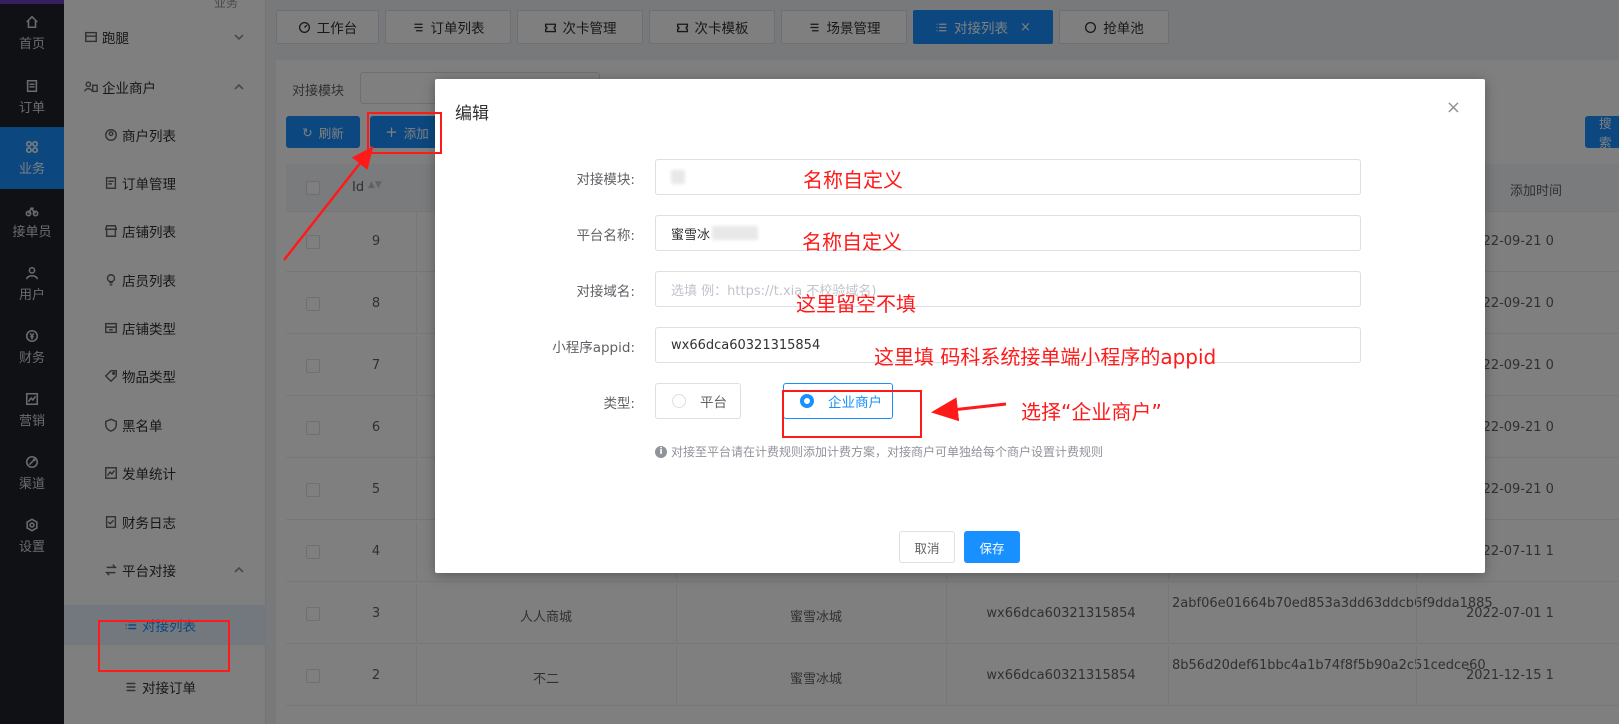  What do you see at coordinates (853, 180) in the screenshot?
I see `annotation-module: 名称自定义` at bounding box center [853, 180].